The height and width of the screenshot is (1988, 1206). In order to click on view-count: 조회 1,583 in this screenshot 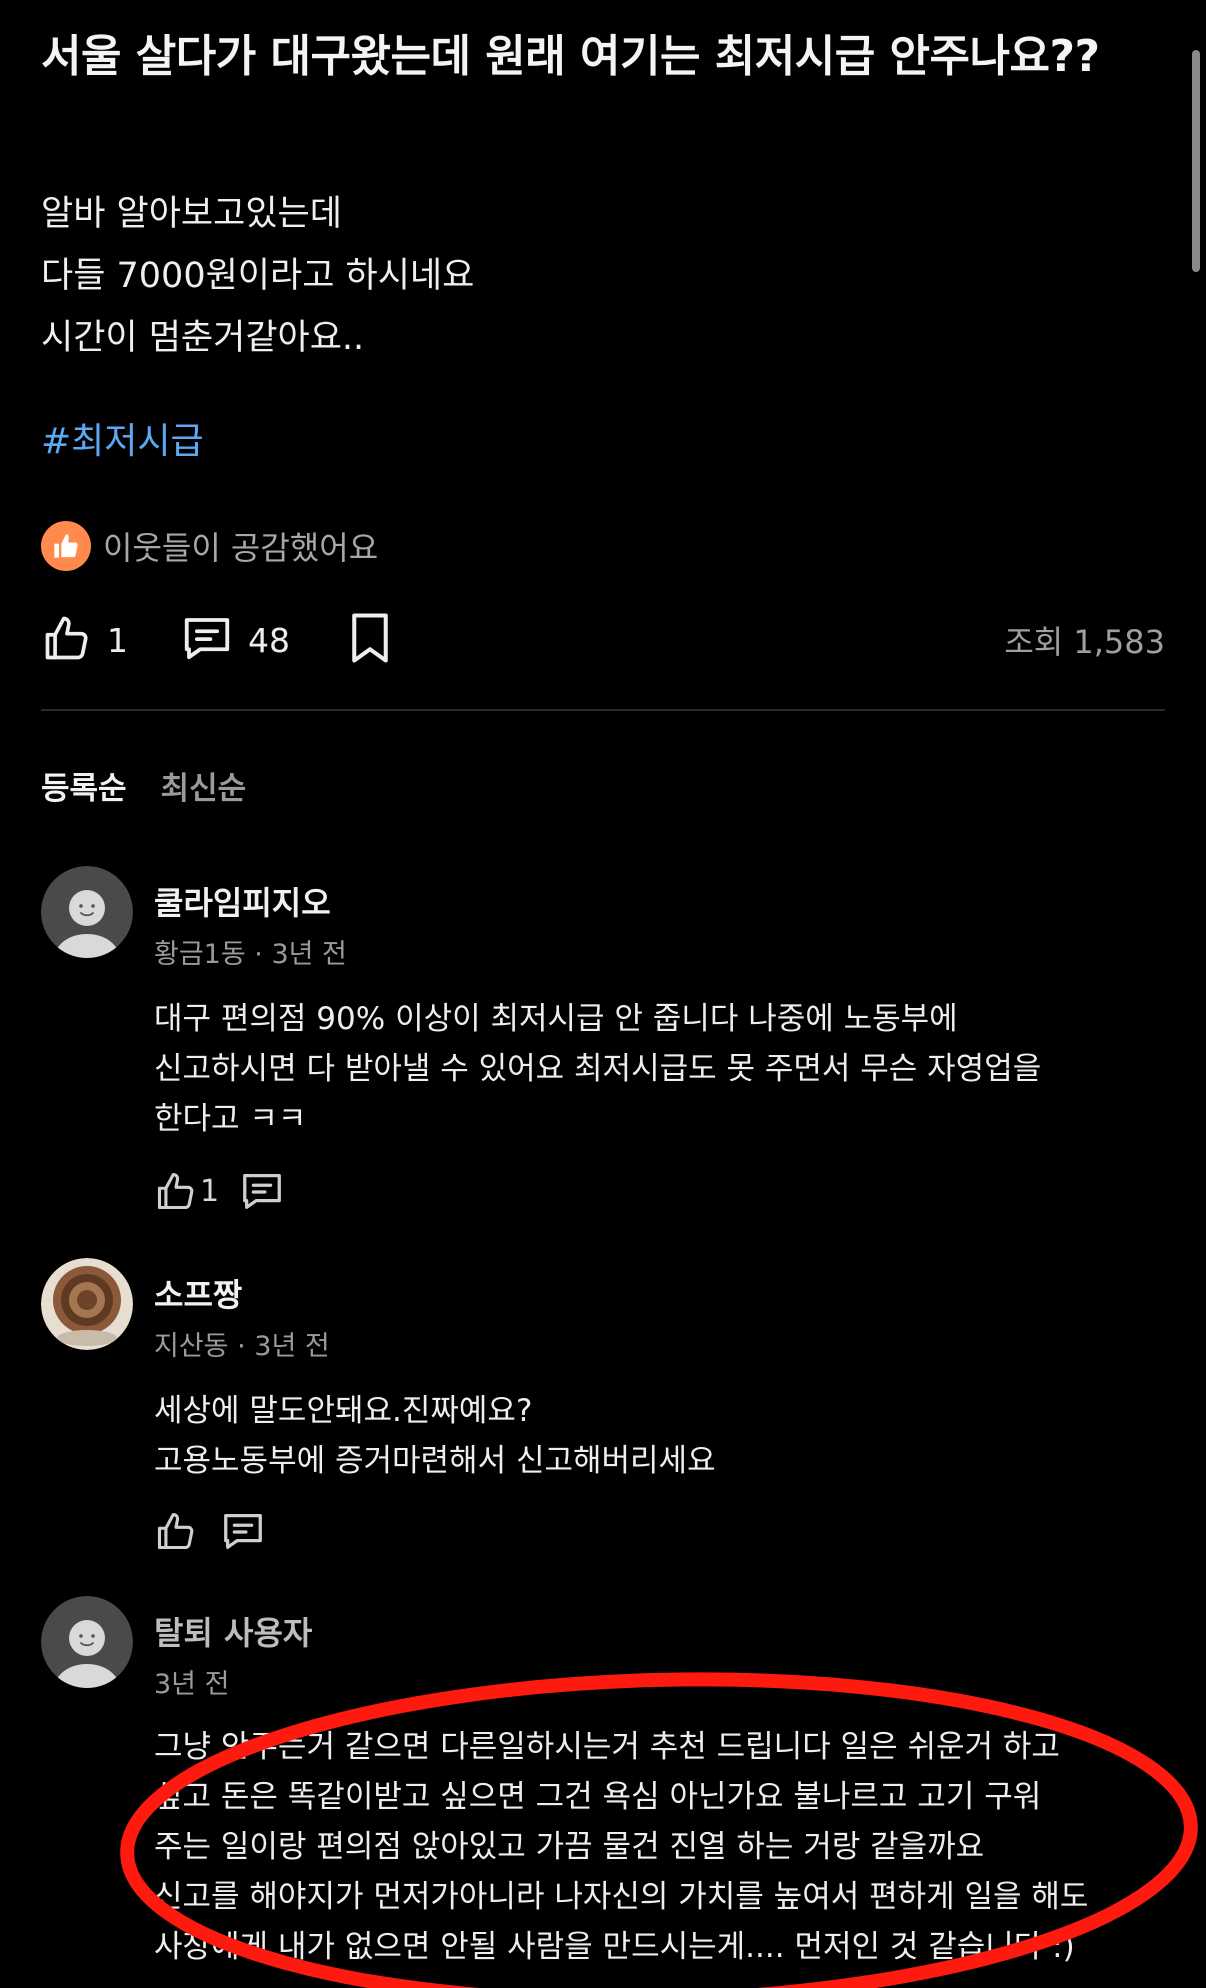, I will do `click(1084, 642)`.